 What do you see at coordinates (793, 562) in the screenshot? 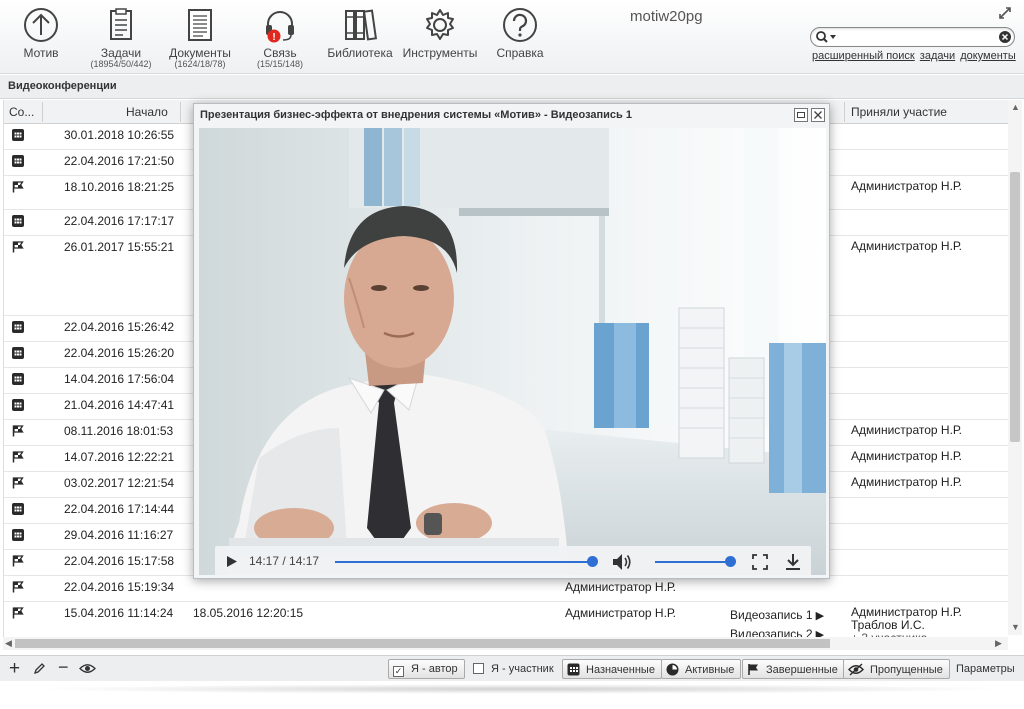
I see `download-icon` at bounding box center [793, 562].